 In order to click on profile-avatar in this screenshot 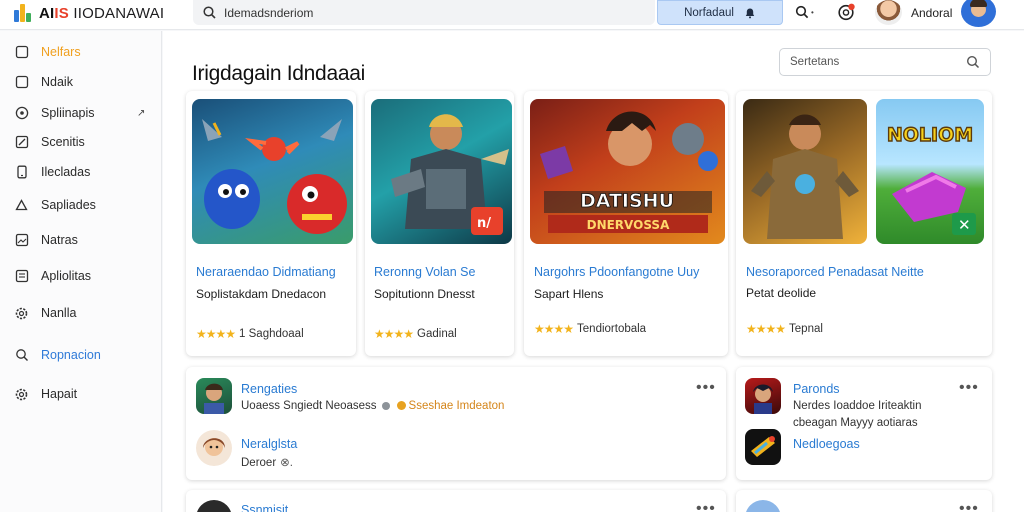, I will do `click(978, 13)`.